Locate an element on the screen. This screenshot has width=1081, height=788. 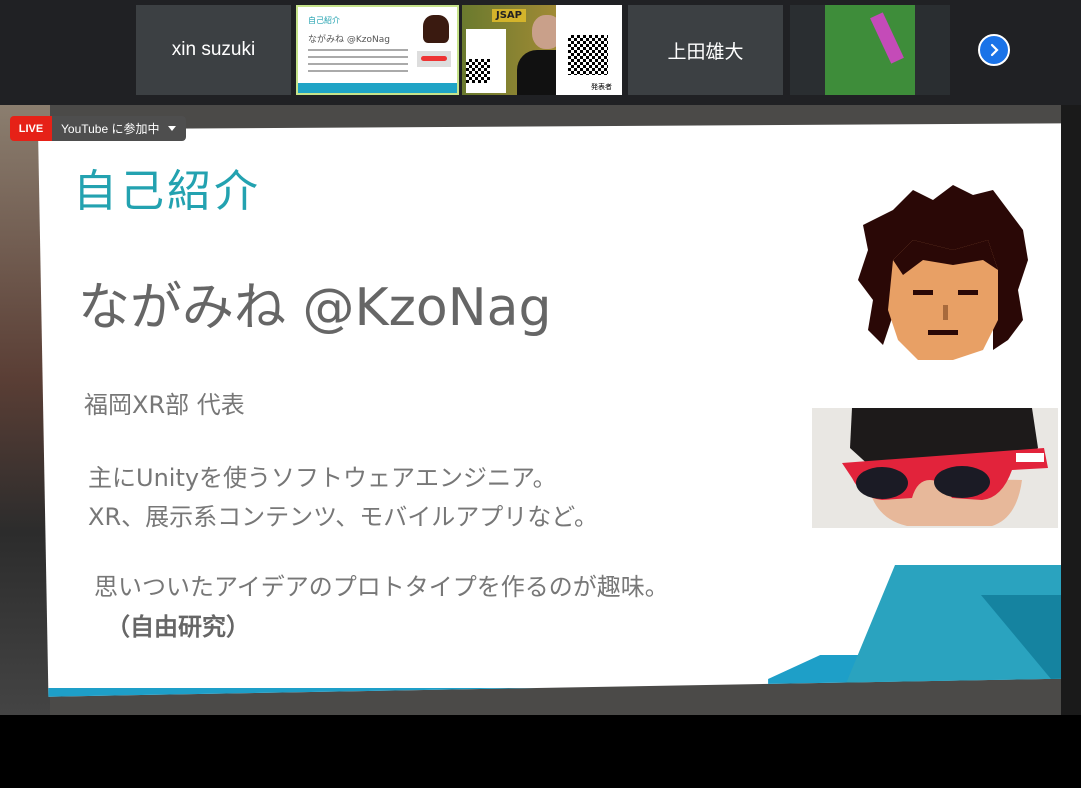
participant-name: 上田雄大 is located at coordinates (705, 52).